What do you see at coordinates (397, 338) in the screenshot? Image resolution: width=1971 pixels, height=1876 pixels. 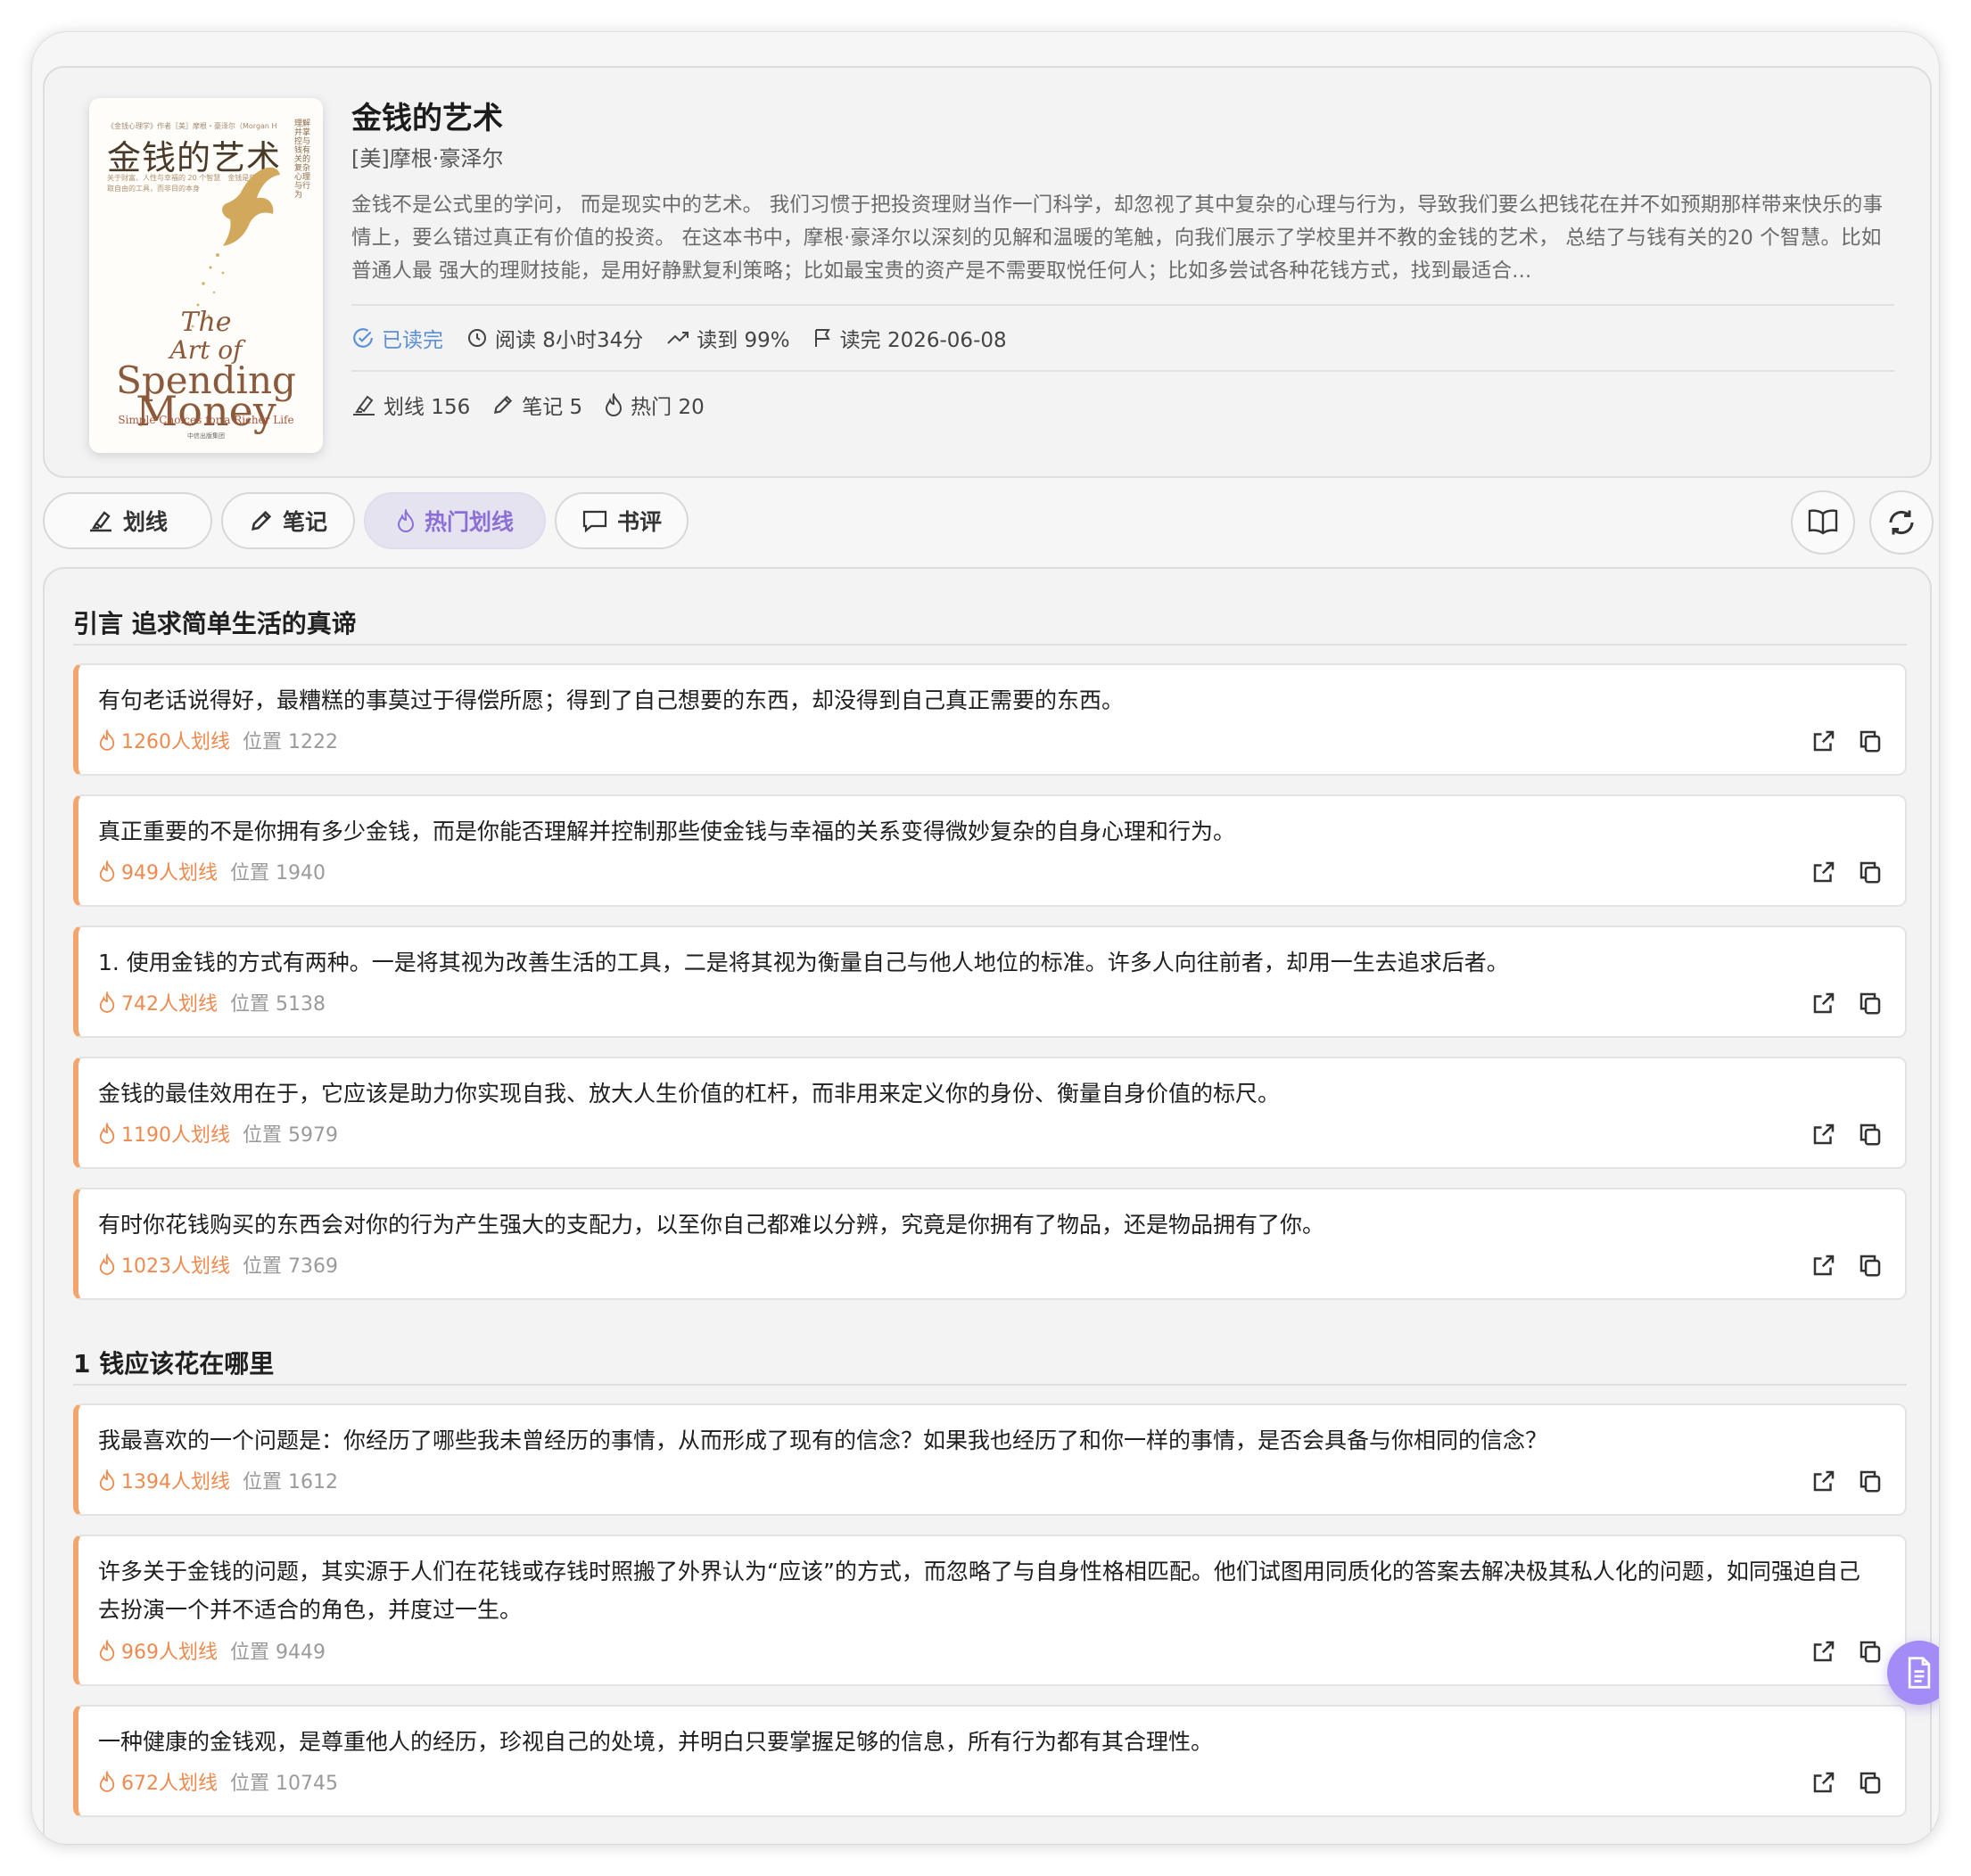 I see `read-state: 已读完` at bounding box center [397, 338].